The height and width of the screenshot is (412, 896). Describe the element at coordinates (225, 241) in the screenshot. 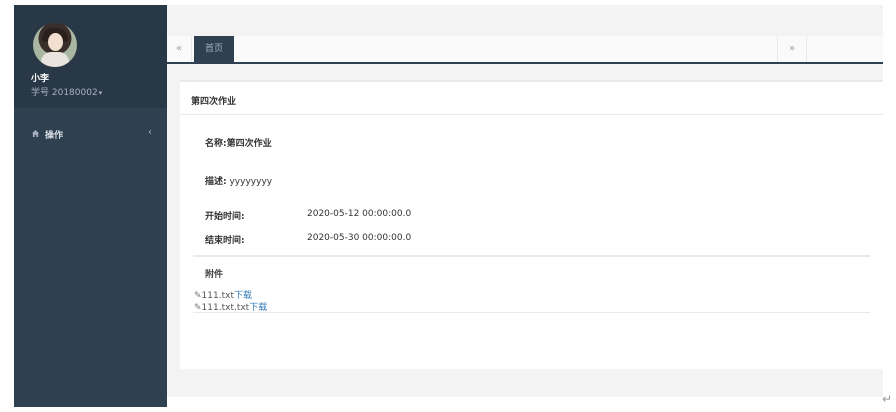

I see `end-time-label: 结束时间:` at that location.